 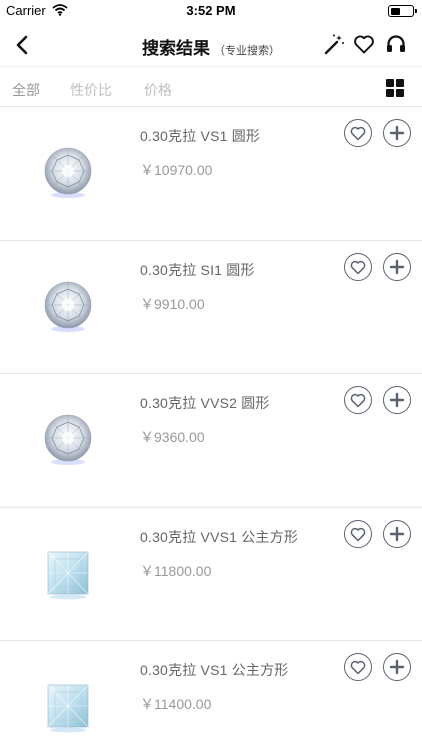 What do you see at coordinates (214, 670) in the screenshot?
I see `item-name: 0.30克拉 VS1 公主方形` at bounding box center [214, 670].